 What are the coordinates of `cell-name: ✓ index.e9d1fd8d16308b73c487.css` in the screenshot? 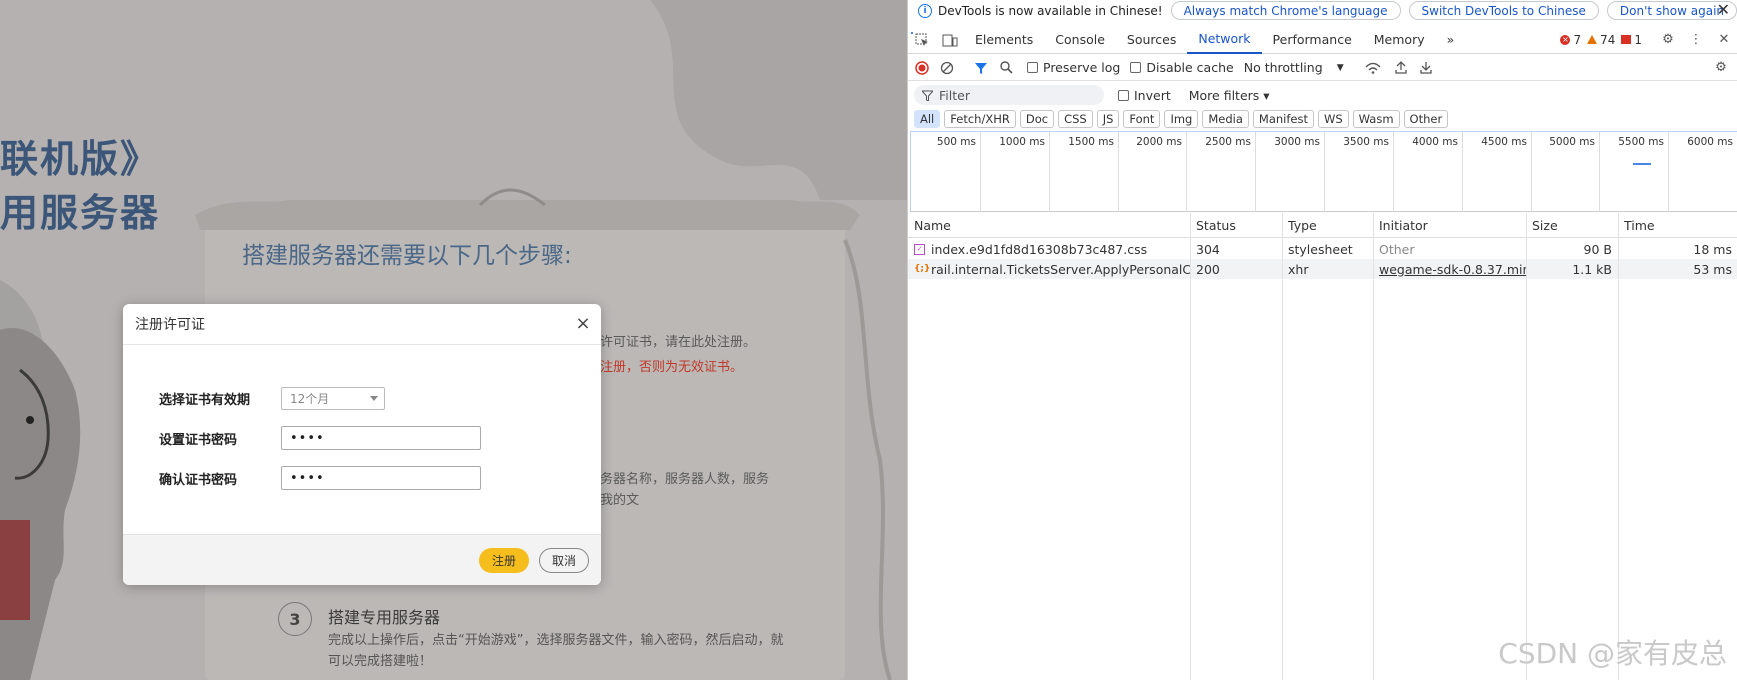 It's located at (1049, 249).